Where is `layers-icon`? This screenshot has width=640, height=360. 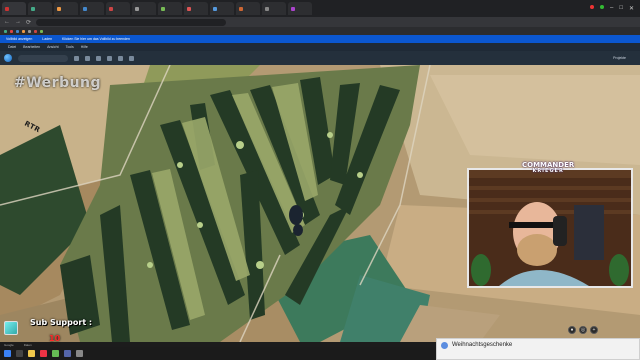
layers-icon is located at coordinates (76, 58).